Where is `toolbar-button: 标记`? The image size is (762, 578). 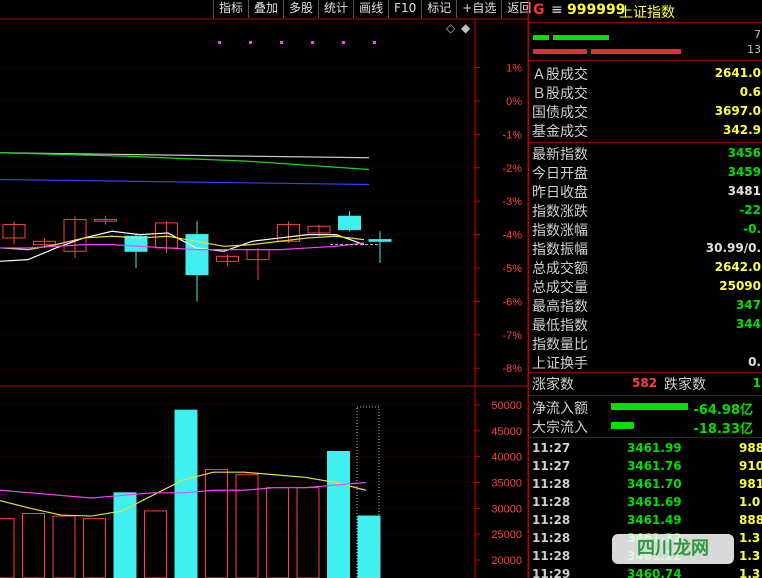 toolbar-button: 标记 is located at coordinates (438, 9).